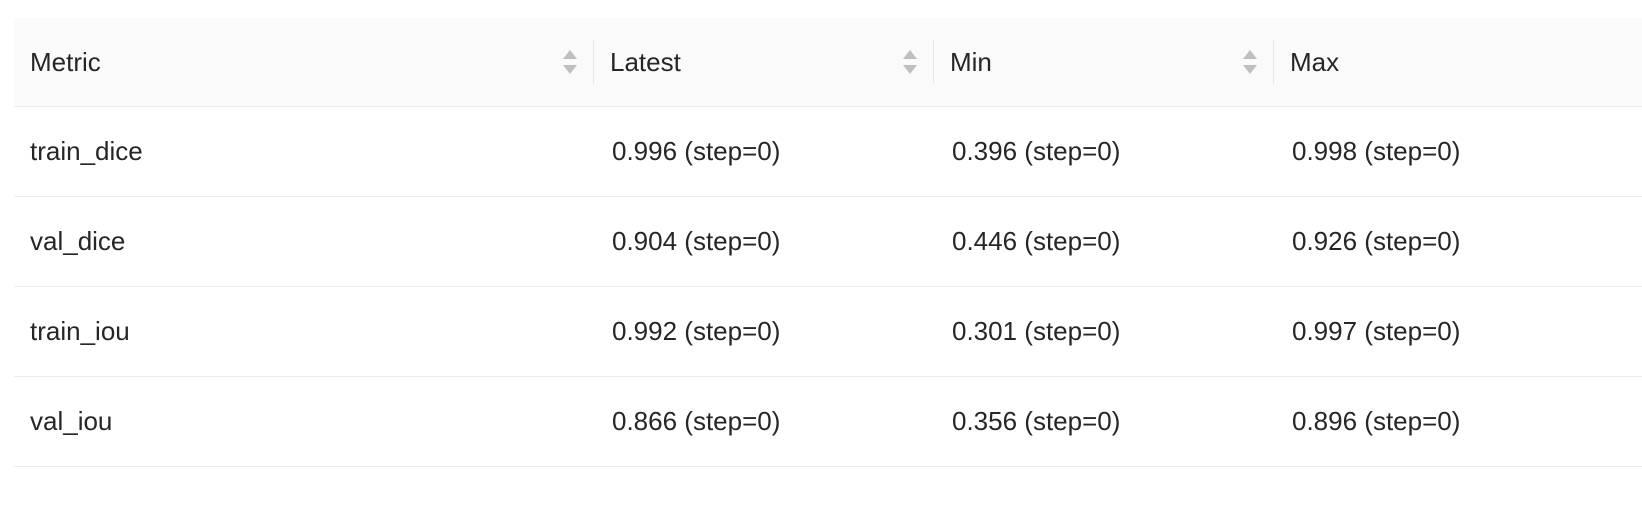 The width and height of the screenshot is (1642, 512). Describe the element at coordinates (764, 241) in the screenshot. I see `latest-value-cell: 0.904 (step=0)` at that location.